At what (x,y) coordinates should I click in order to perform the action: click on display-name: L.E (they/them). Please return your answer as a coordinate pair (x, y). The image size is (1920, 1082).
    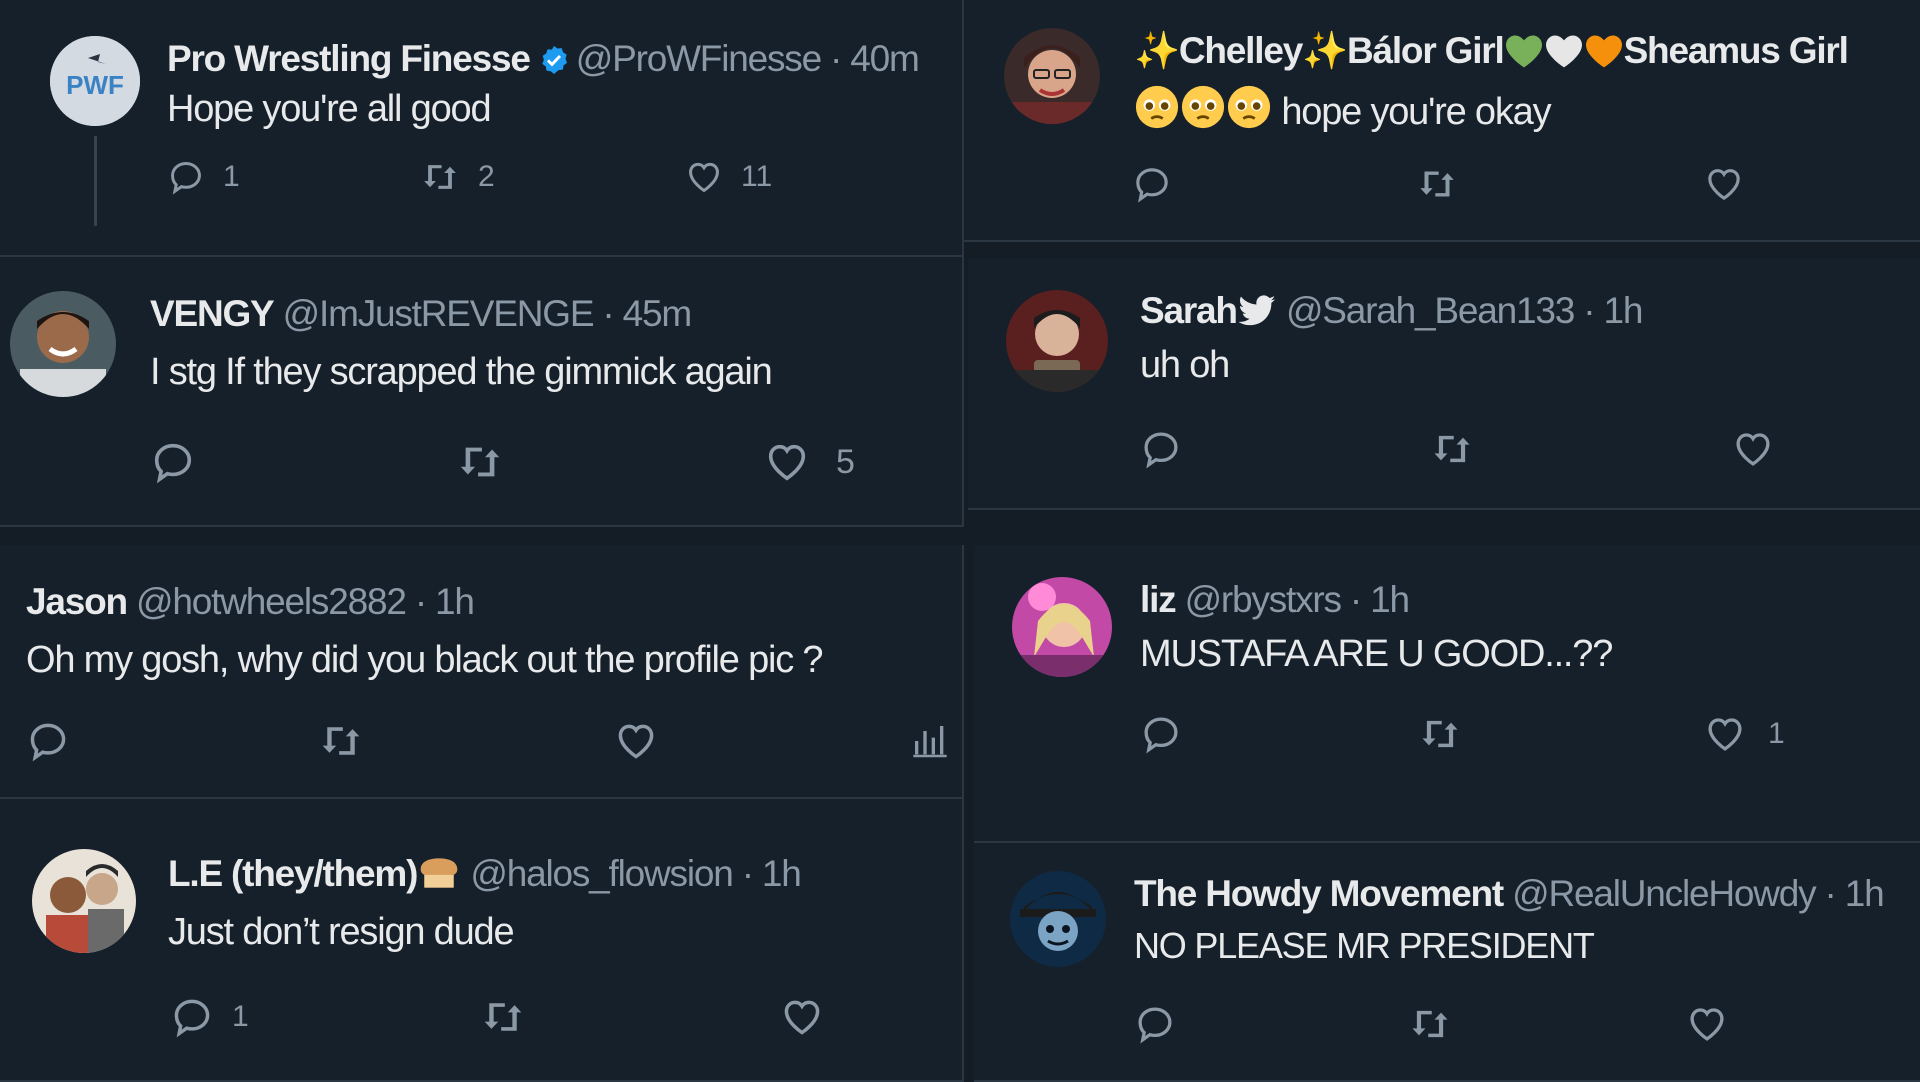
    Looking at the image, I should click on (293, 873).